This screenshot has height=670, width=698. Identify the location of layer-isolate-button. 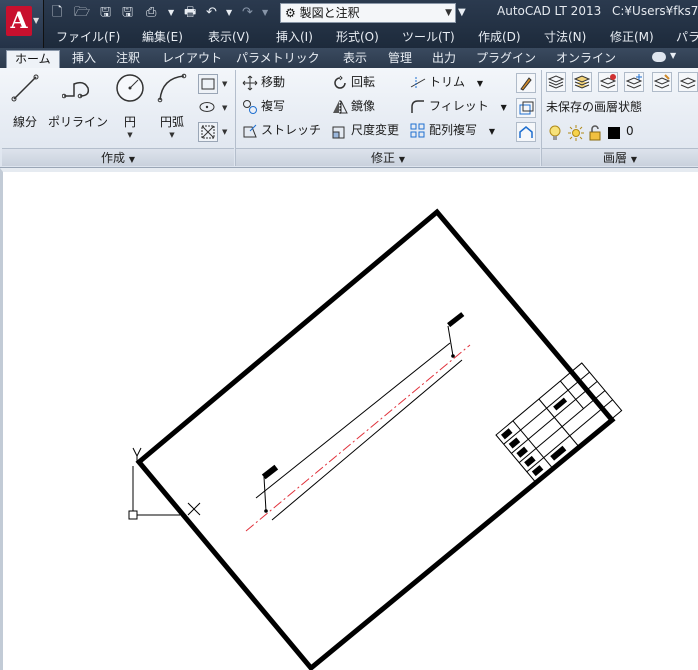
(608, 82).